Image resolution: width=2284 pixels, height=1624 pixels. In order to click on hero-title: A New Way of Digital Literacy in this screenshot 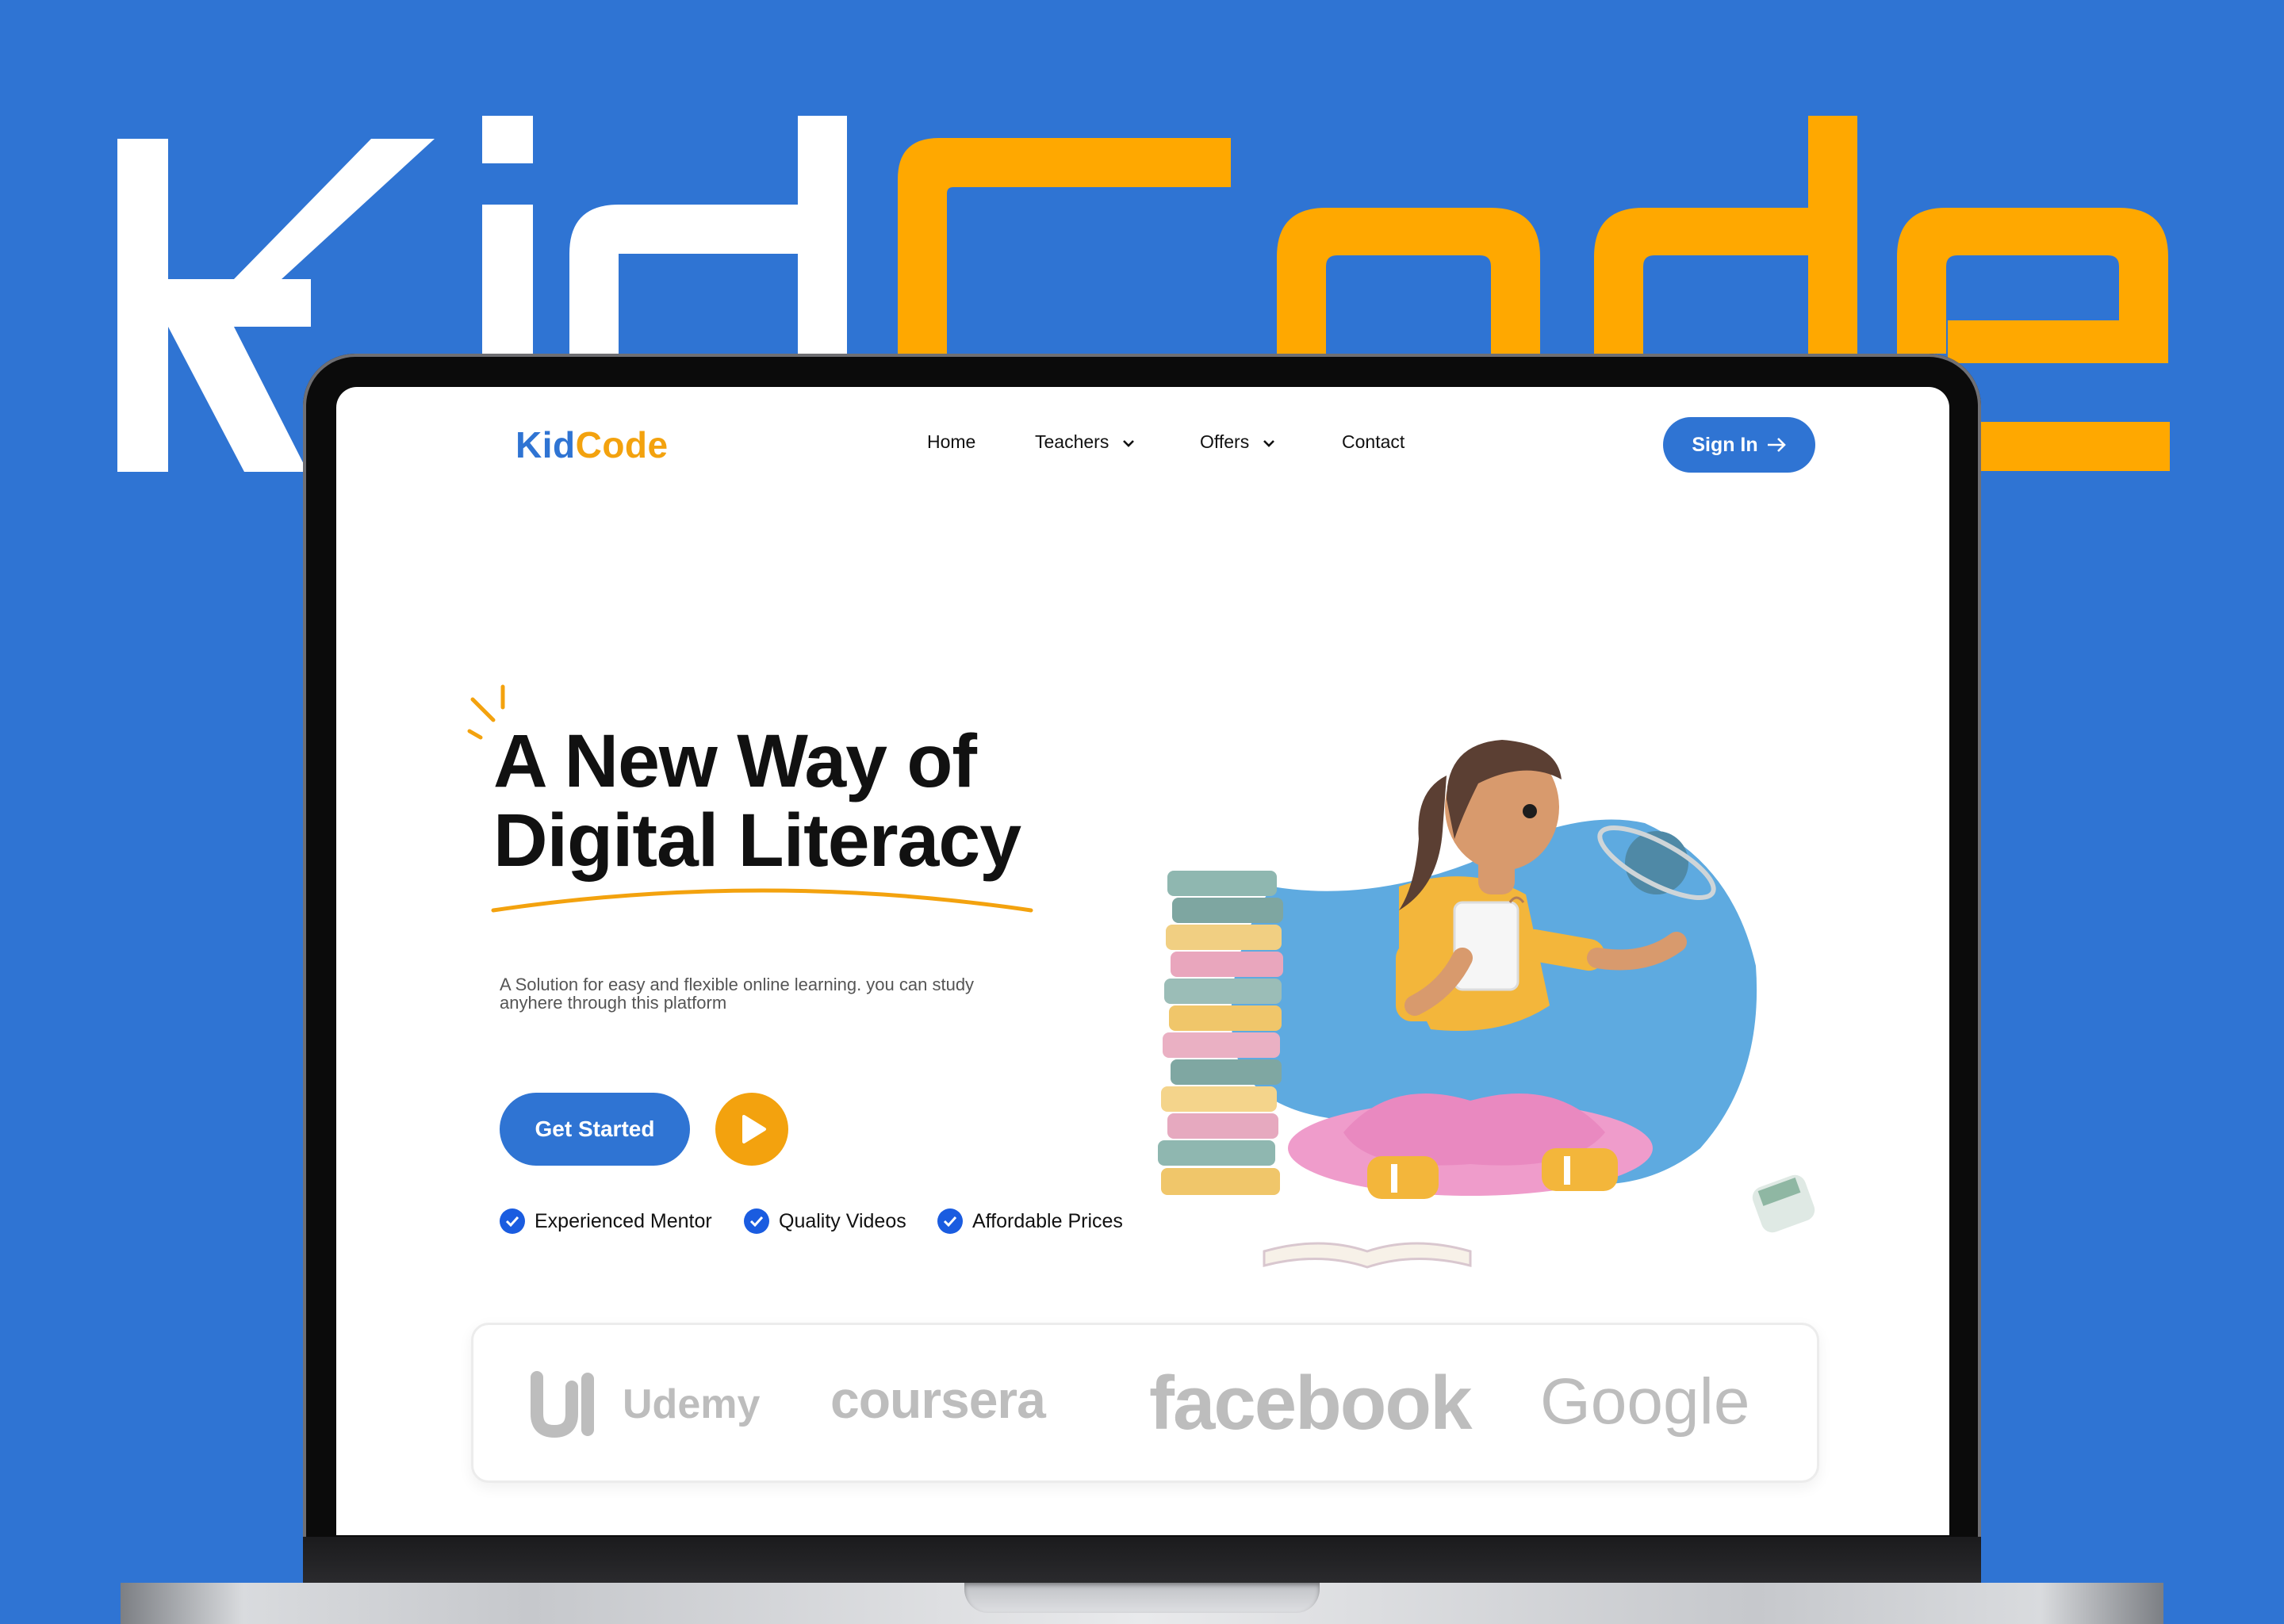, I will do `click(778, 801)`.